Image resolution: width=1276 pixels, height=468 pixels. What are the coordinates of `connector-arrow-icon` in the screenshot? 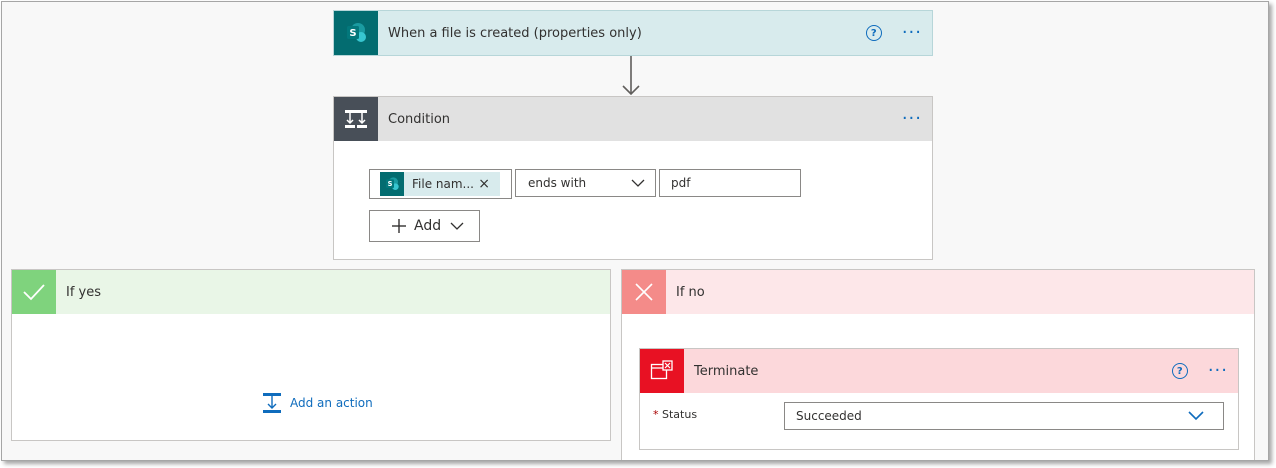 It's located at (631, 76).